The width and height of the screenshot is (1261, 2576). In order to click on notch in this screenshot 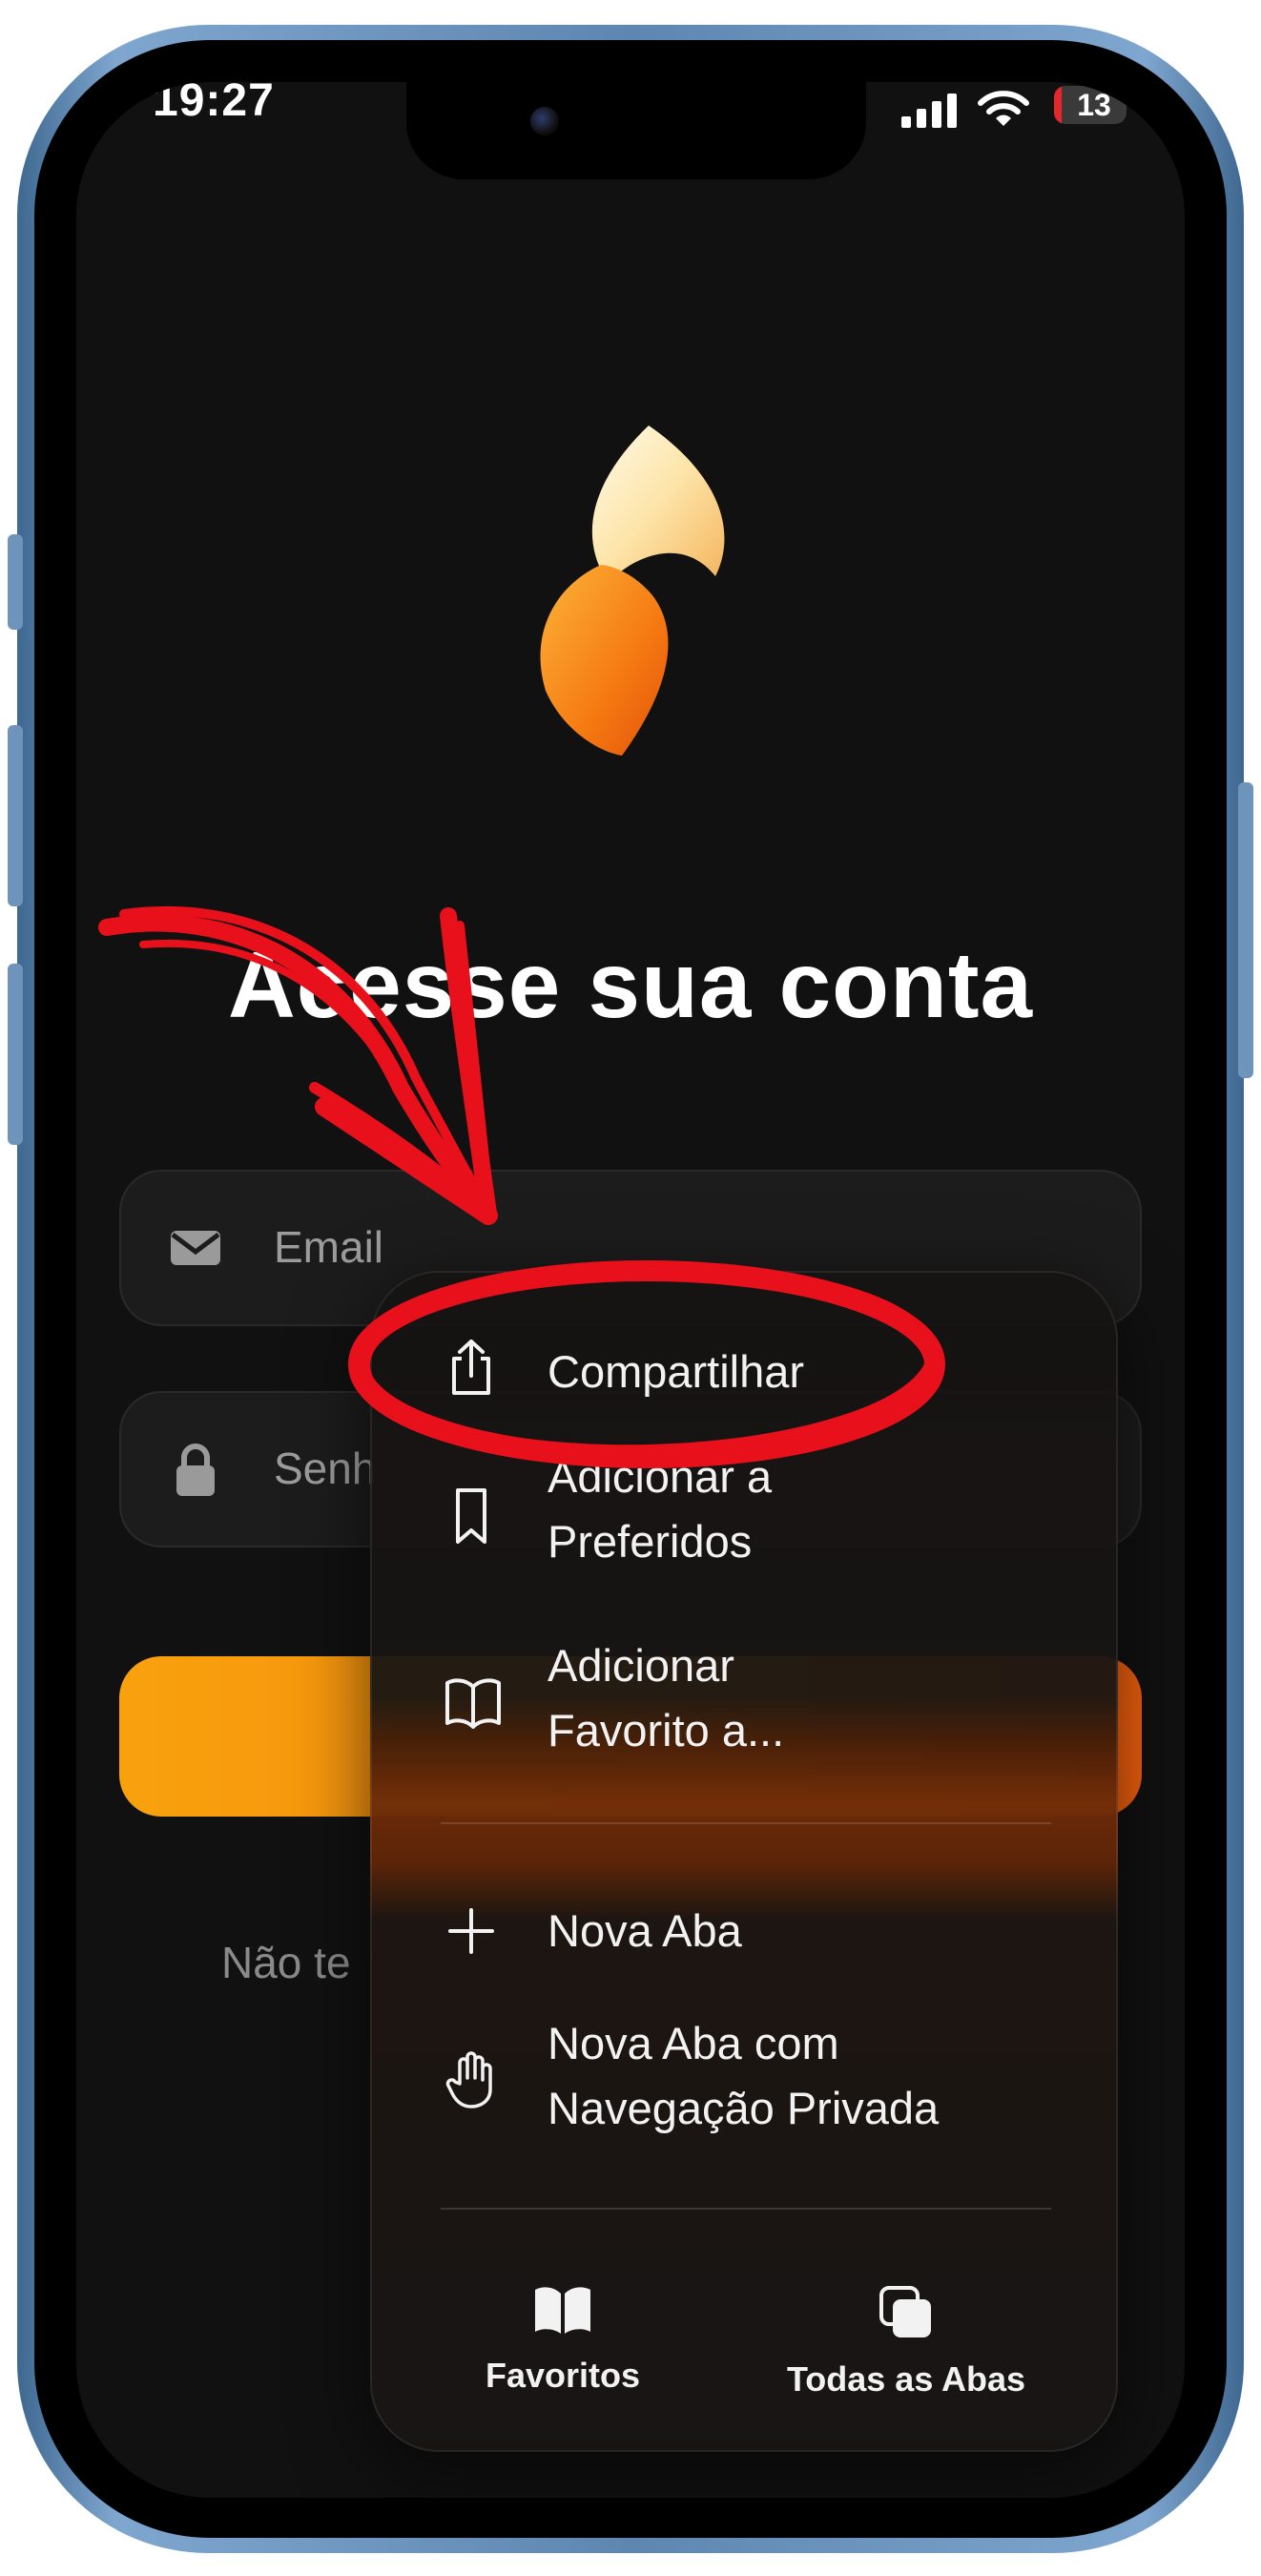, I will do `click(636, 130)`.